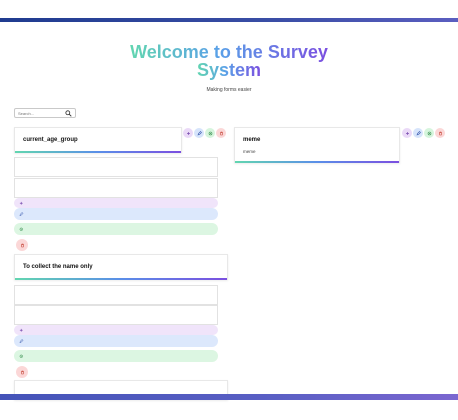  I want to click on survey-card-title: current_age_group, so click(50, 140).